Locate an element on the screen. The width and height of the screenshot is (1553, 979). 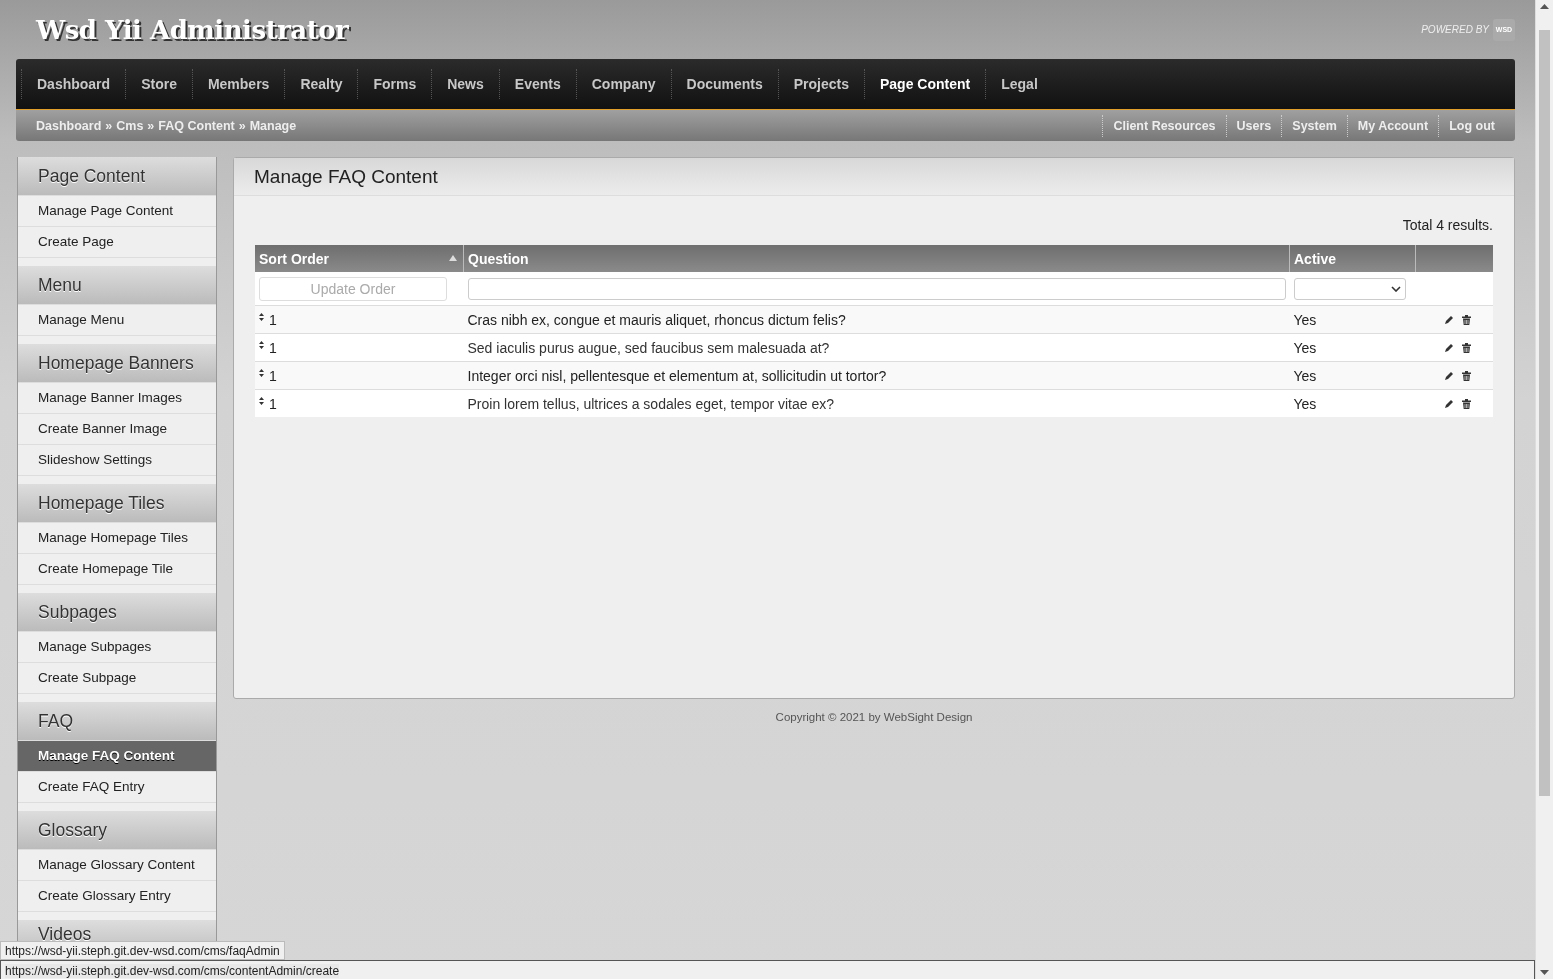
sidebar-item: Create Banner Image is located at coordinates (117, 428).